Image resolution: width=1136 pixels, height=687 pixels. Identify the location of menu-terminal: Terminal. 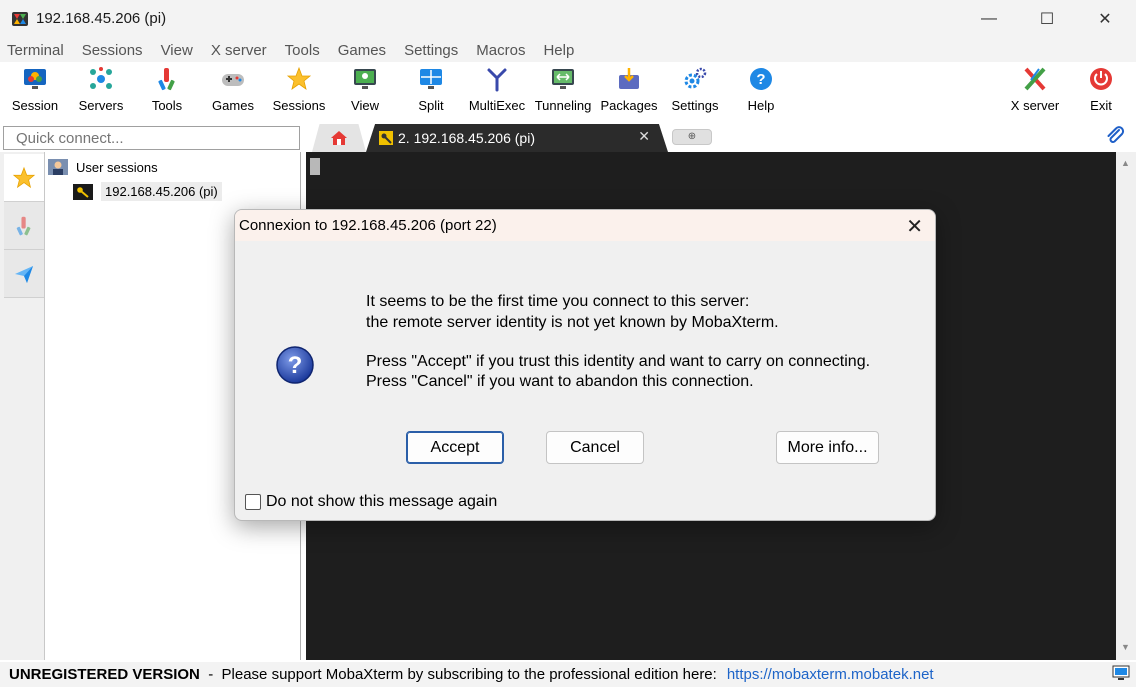
(35, 50).